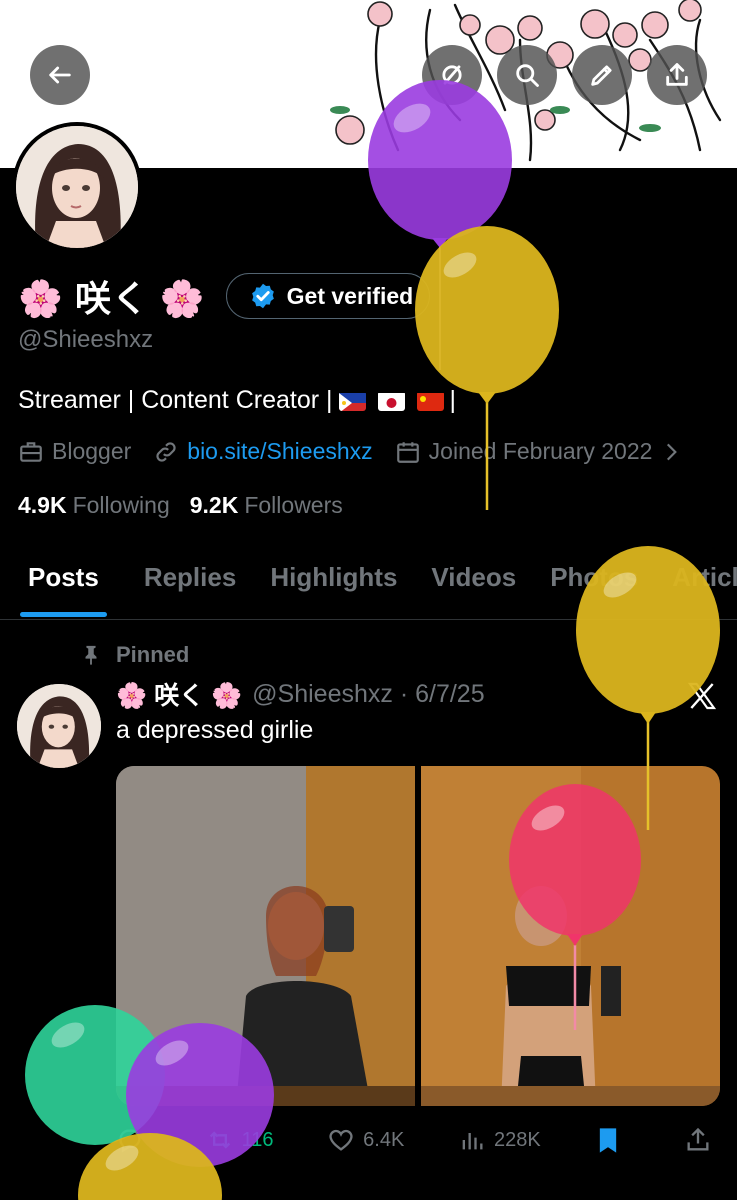 This screenshot has height=1200, width=737. Describe the element at coordinates (92, 451) in the screenshot. I see `category-label: Blogger` at that location.